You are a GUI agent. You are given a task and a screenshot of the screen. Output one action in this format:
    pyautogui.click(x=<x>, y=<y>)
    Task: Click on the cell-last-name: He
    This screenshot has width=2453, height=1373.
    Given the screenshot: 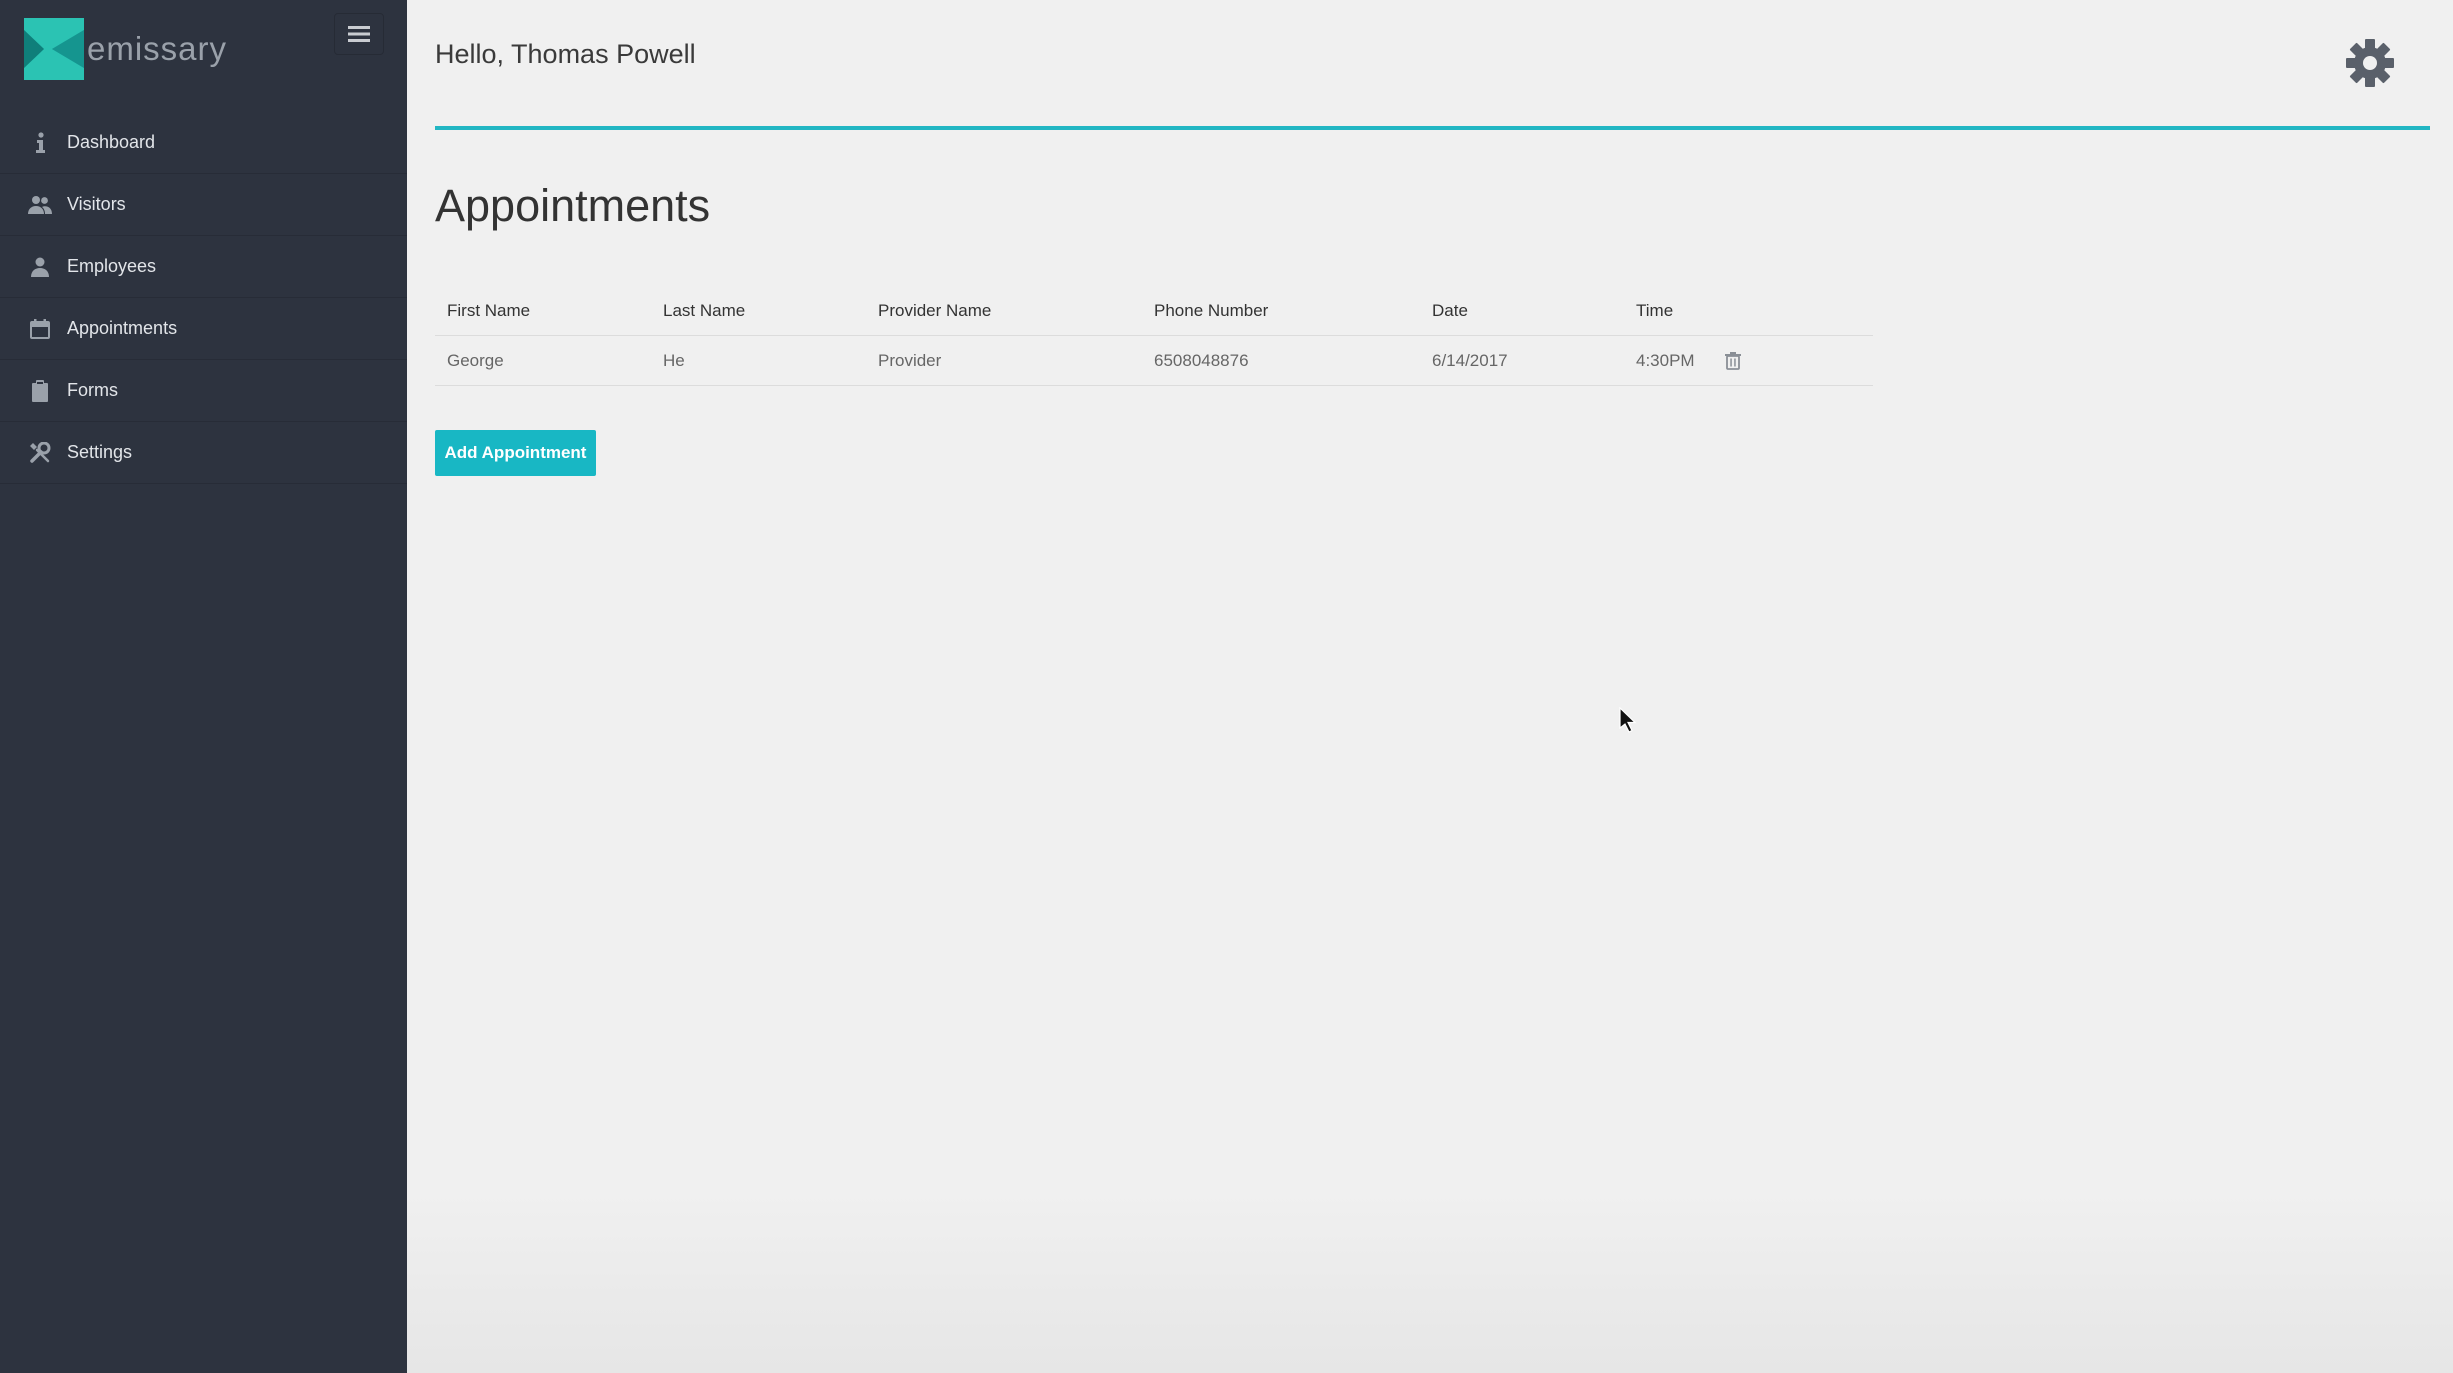 What is the action you would take?
    pyautogui.click(x=674, y=360)
    